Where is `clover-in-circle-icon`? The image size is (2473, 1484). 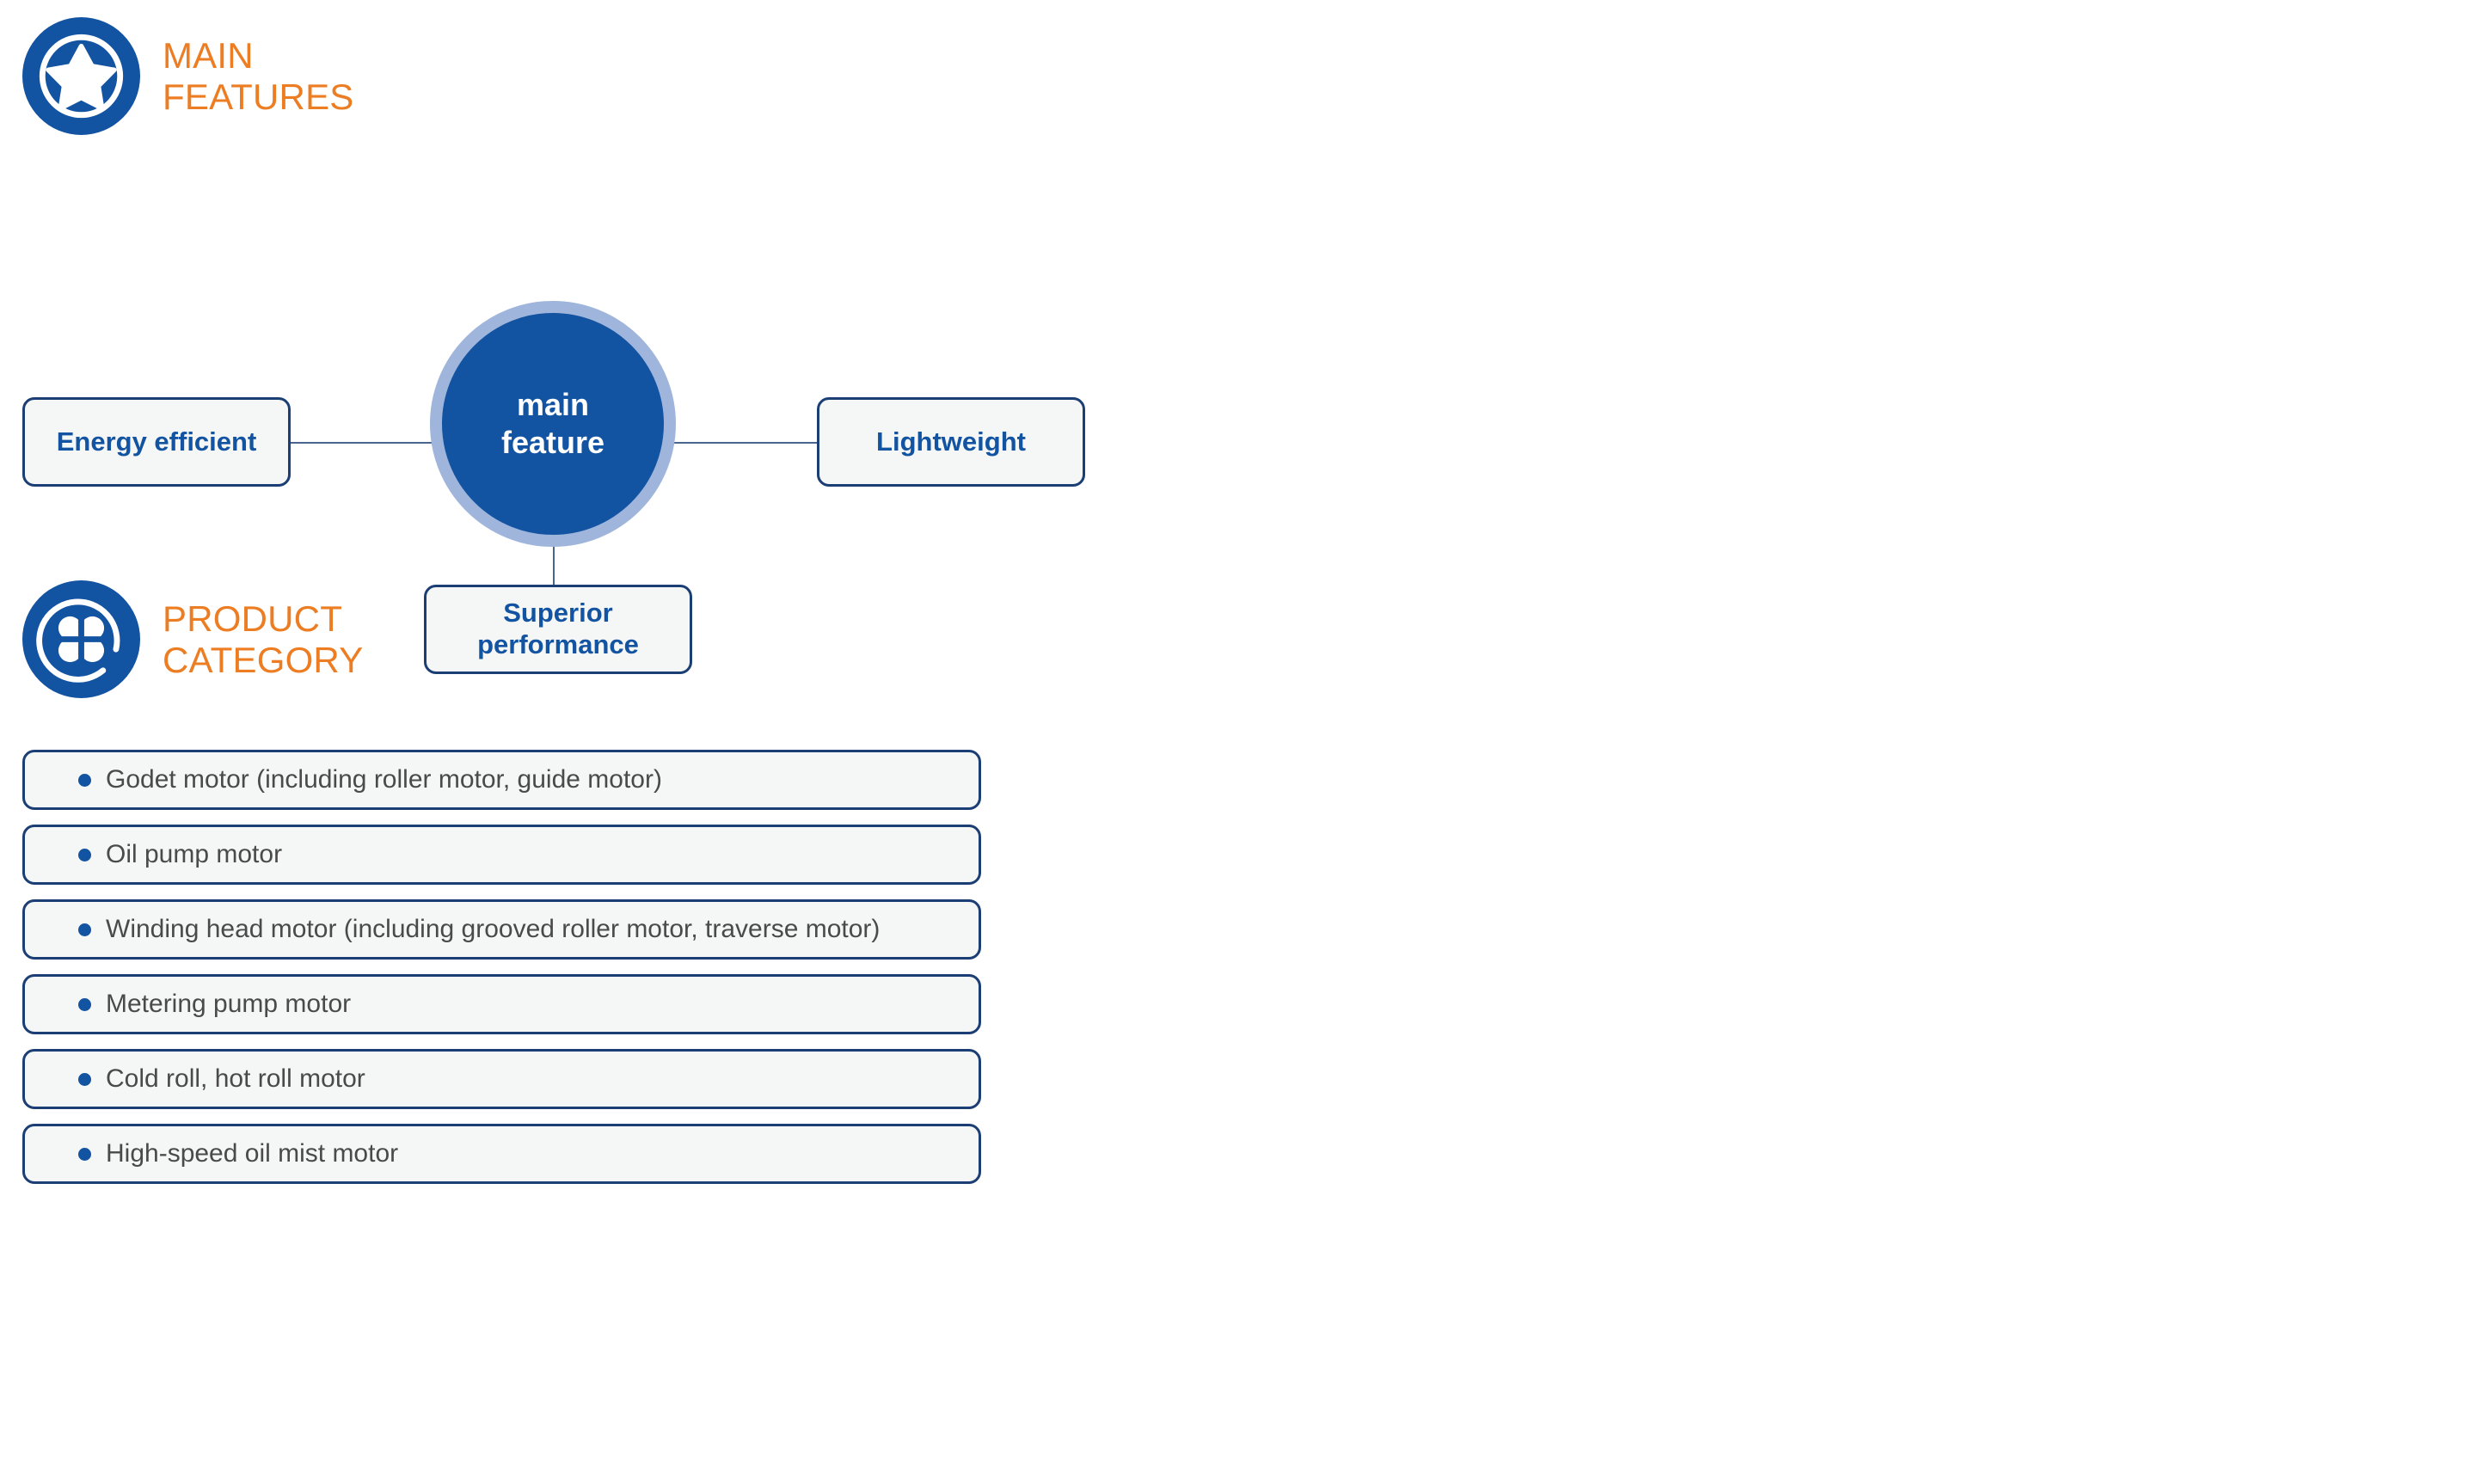 clover-in-circle-icon is located at coordinates (81, 639).